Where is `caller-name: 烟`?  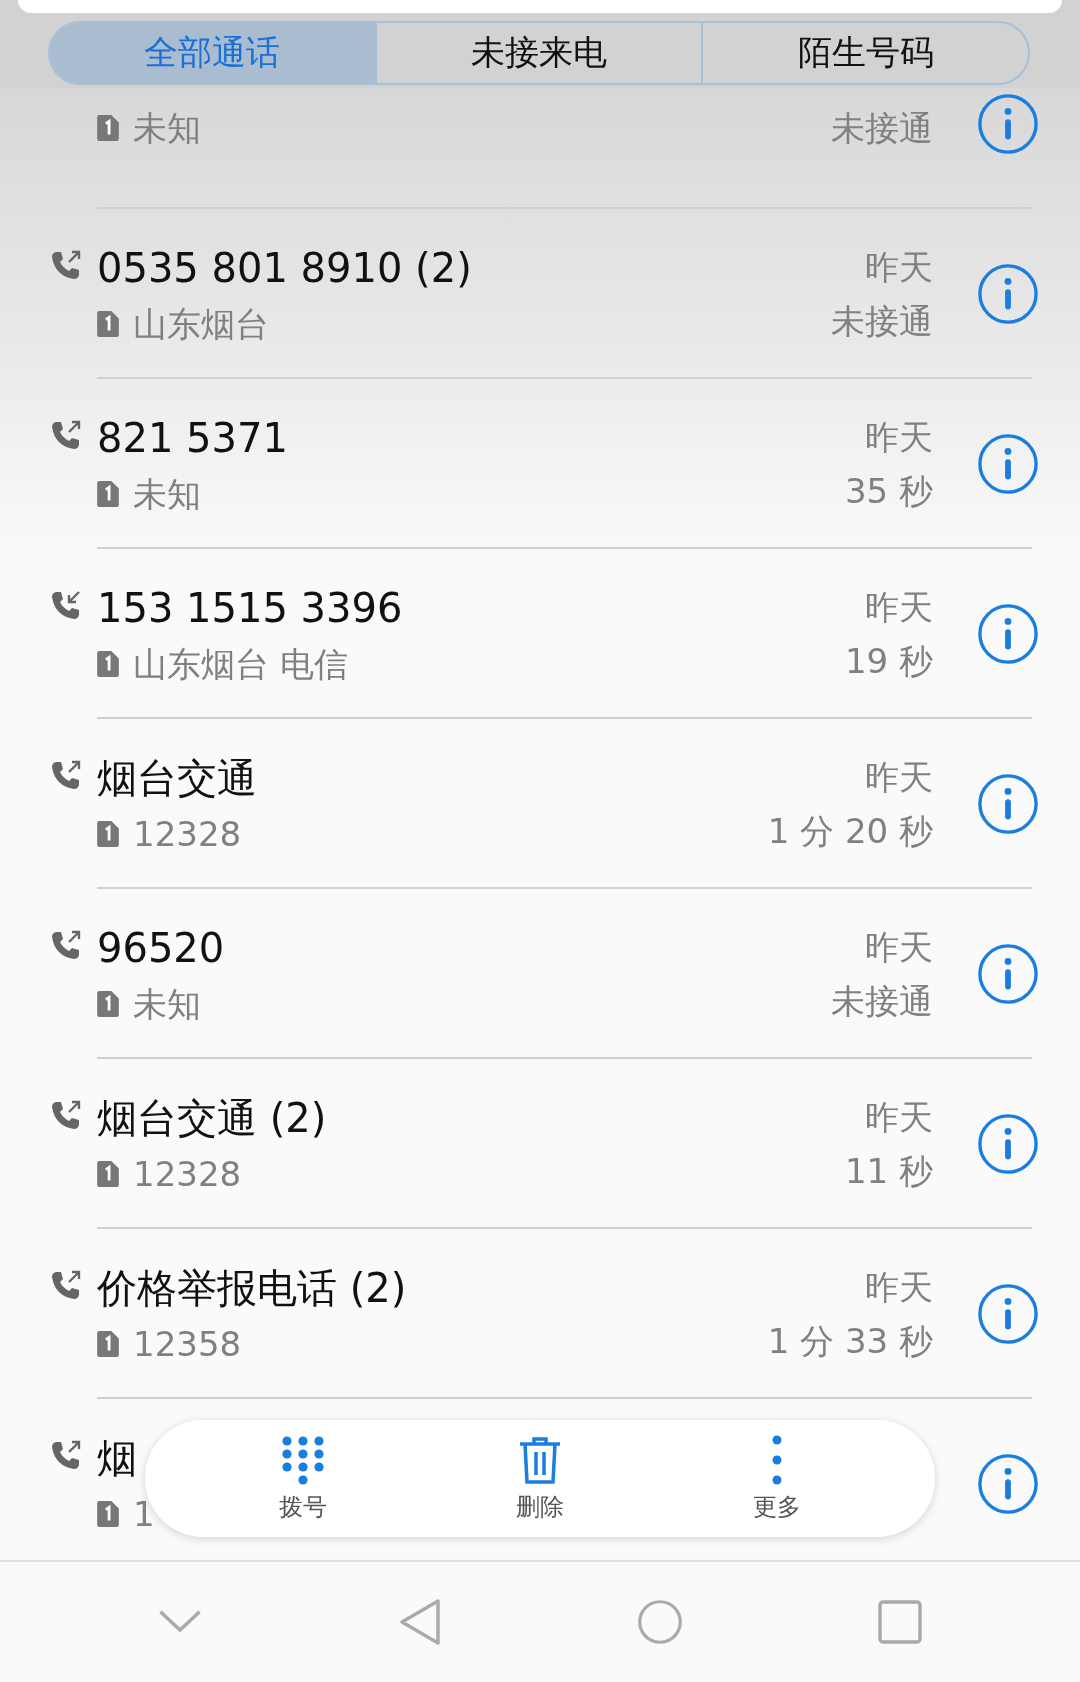
caller-name: 烟 is located at coordinates (117, 1458).